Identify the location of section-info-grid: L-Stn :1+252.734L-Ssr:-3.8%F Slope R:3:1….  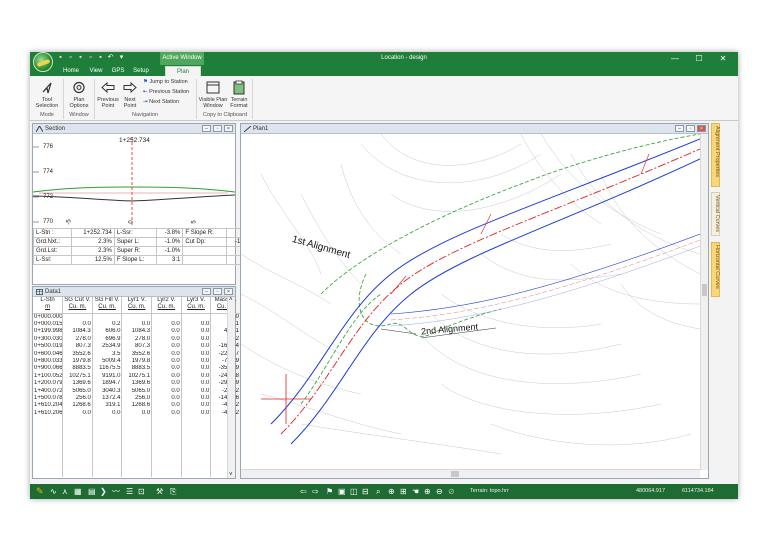
(144, 246).